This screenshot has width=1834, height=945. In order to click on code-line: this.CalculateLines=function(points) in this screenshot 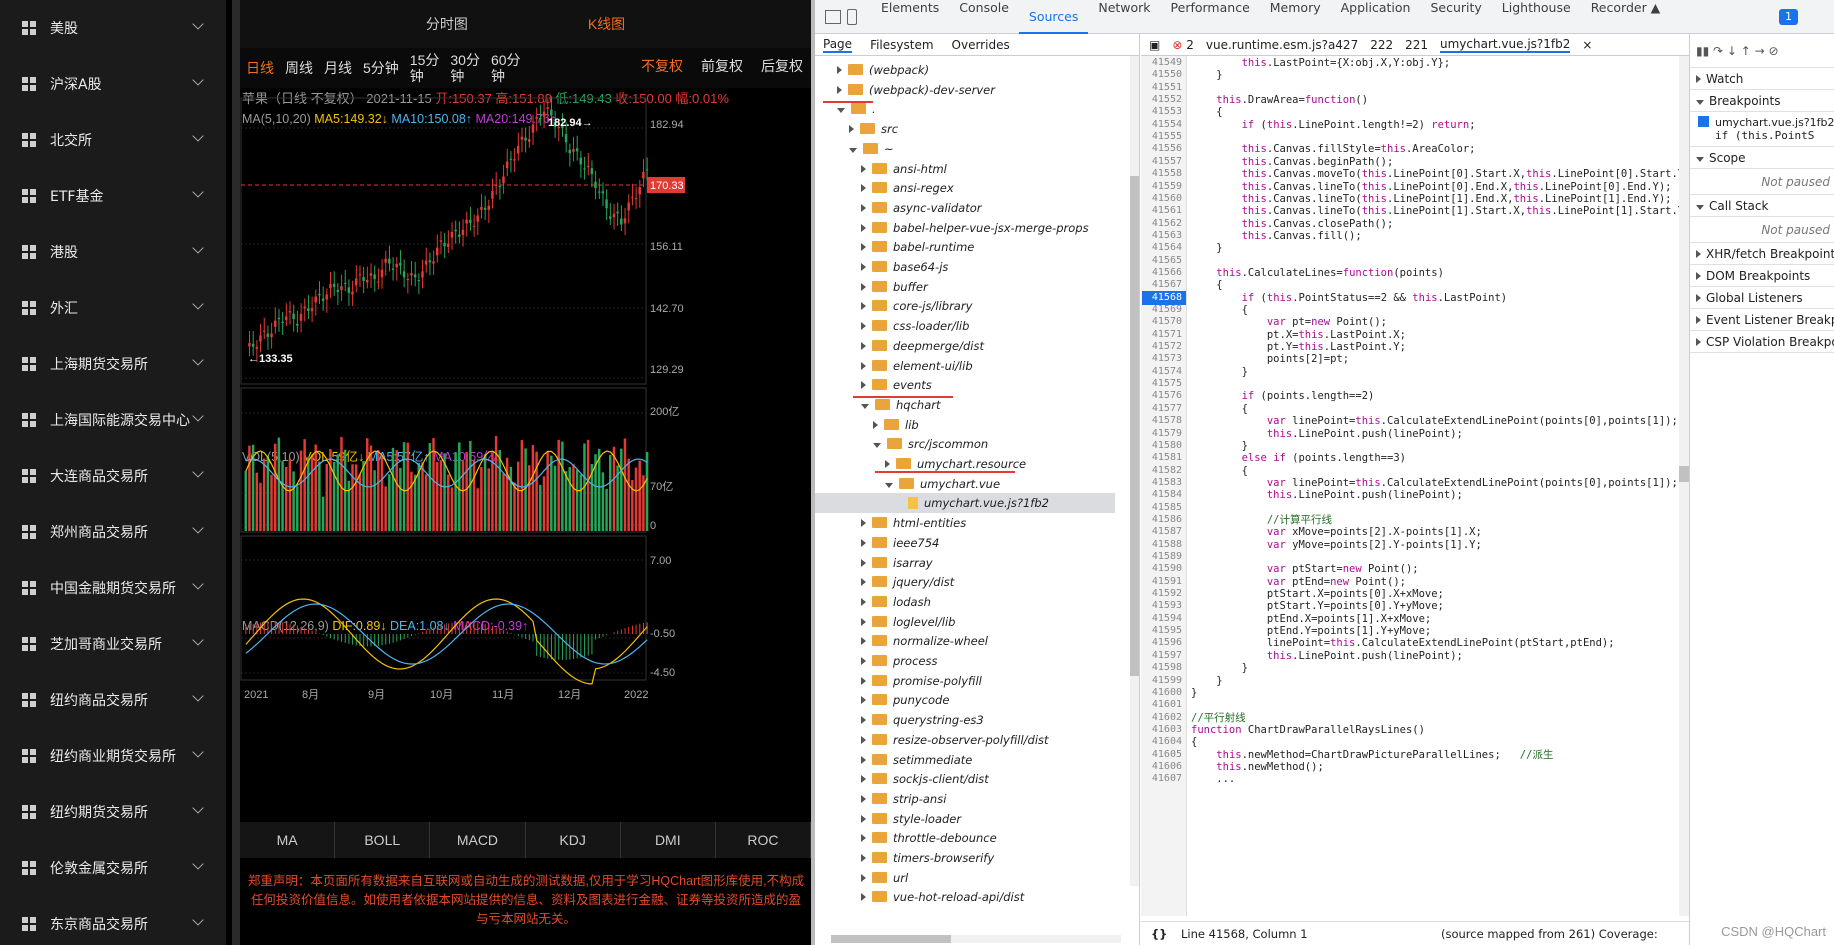, I will do `click(1317, 273)`.